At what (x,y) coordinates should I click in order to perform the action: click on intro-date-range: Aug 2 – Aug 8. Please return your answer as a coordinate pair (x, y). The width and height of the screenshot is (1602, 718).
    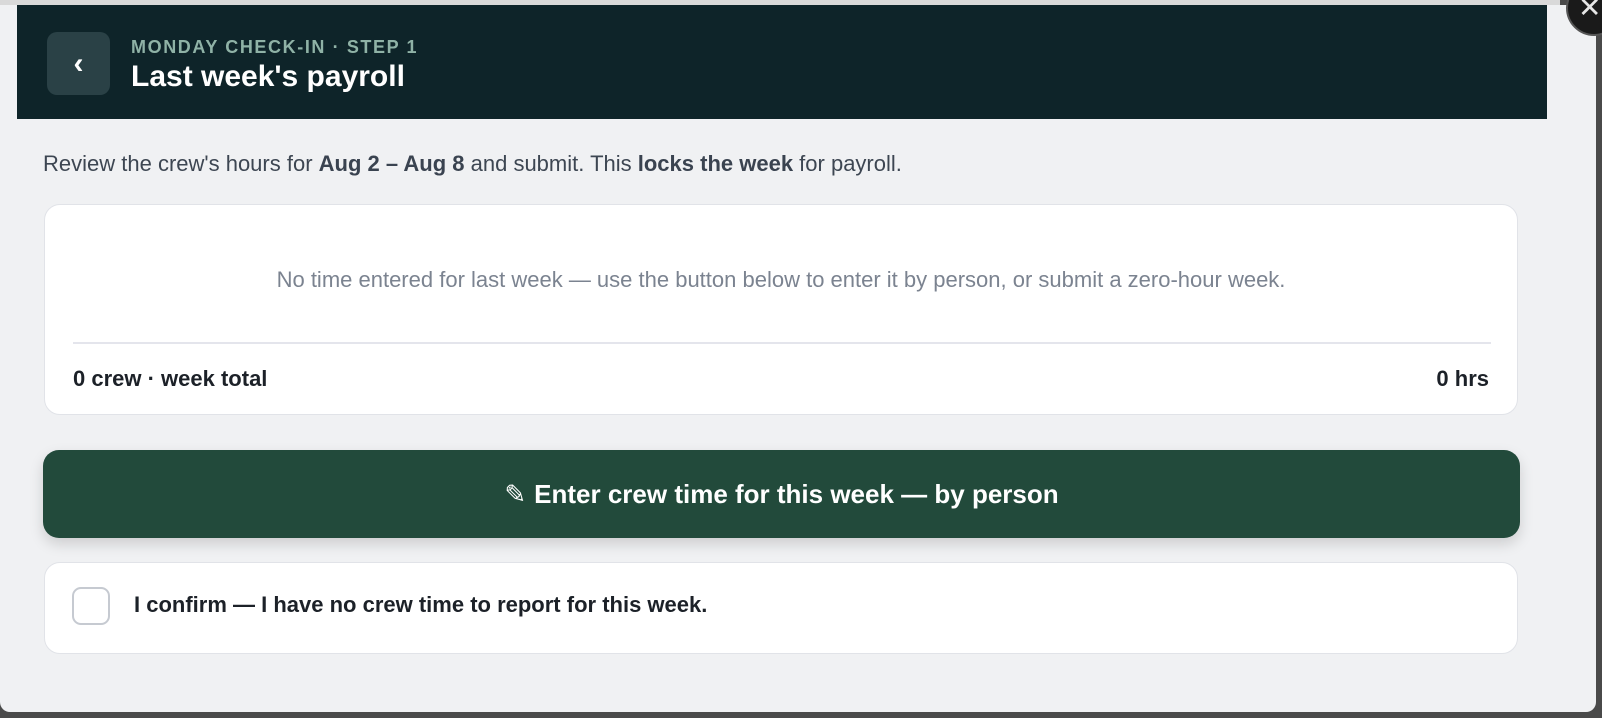
    Looking at the image, I should click on (391, 163).